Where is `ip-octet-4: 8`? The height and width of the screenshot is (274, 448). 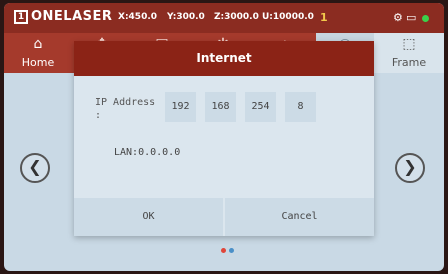 ip-octet-4: 8 is located at coordinates (300, 107).